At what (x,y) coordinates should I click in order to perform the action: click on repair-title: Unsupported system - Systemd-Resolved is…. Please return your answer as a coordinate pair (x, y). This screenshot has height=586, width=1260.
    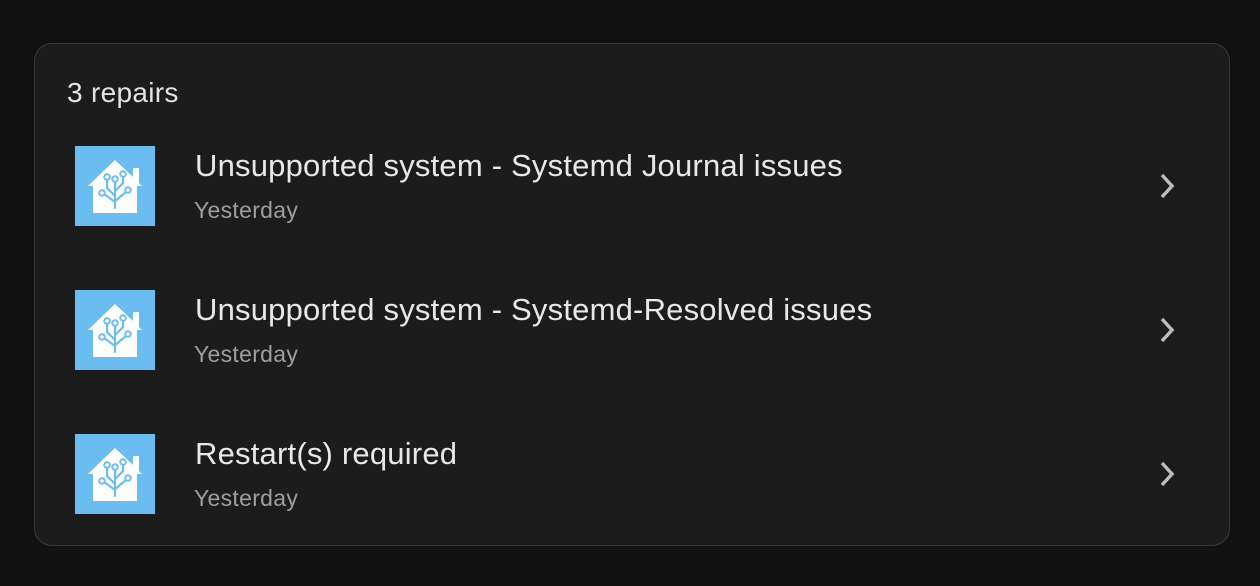
    Looking at the image, I should click on (534, 309).